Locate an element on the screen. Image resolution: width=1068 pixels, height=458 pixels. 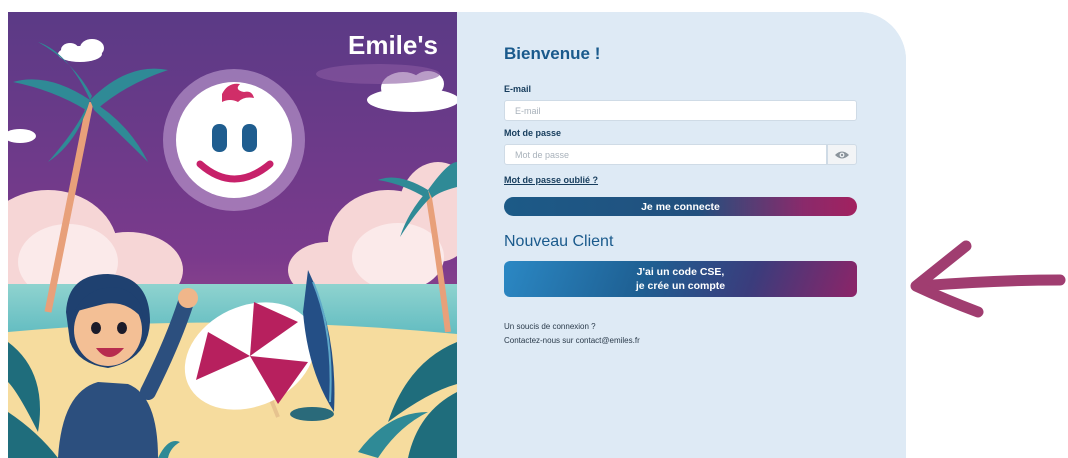
eye-icon is located at coordinates (842, 154).